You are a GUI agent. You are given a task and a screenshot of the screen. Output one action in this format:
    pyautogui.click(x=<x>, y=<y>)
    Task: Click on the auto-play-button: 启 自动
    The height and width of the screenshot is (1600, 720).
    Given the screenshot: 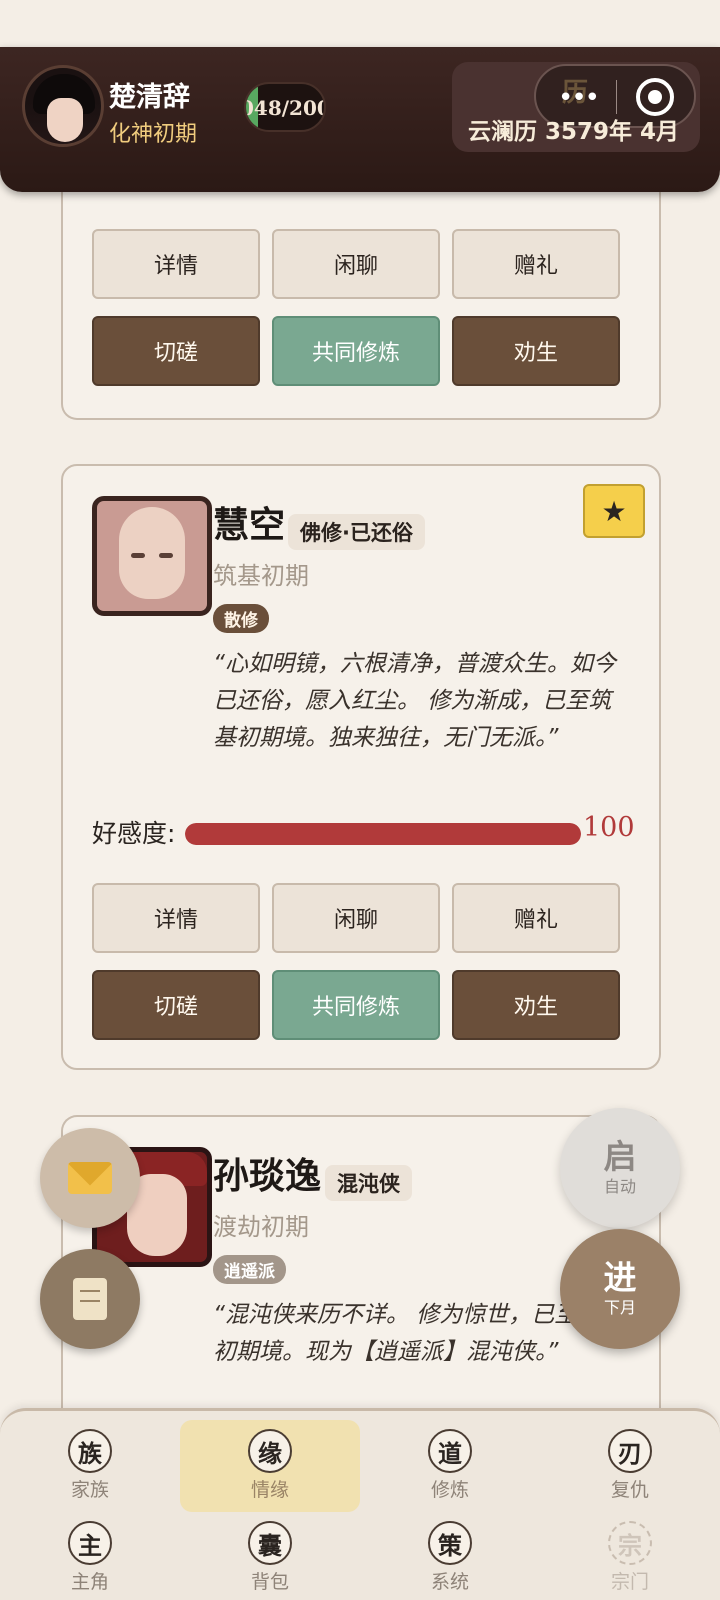 What is the action you would take?
    pyautogui.click(x=620, y=1168)
    